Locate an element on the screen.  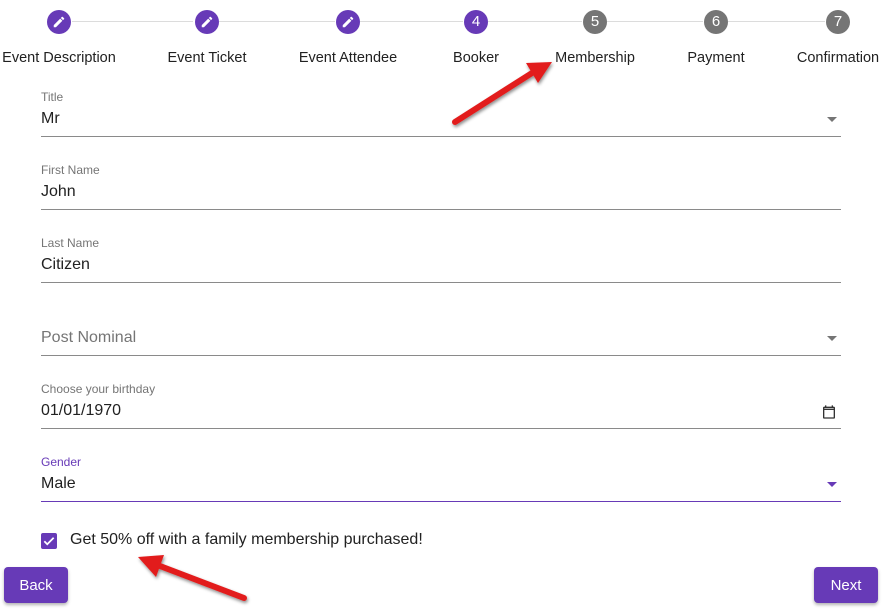
step-5-circle: 5 is located at coordinates (595, 22).